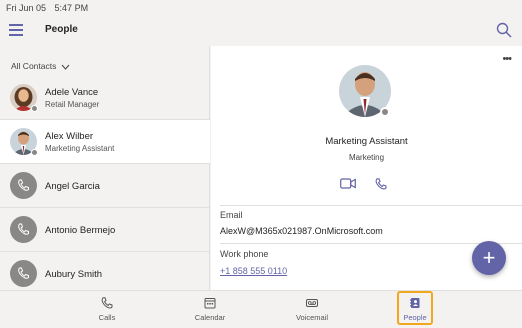 The image size is (522, 328). I want to click on contact-name: Adele Vance, so click(72, 92).